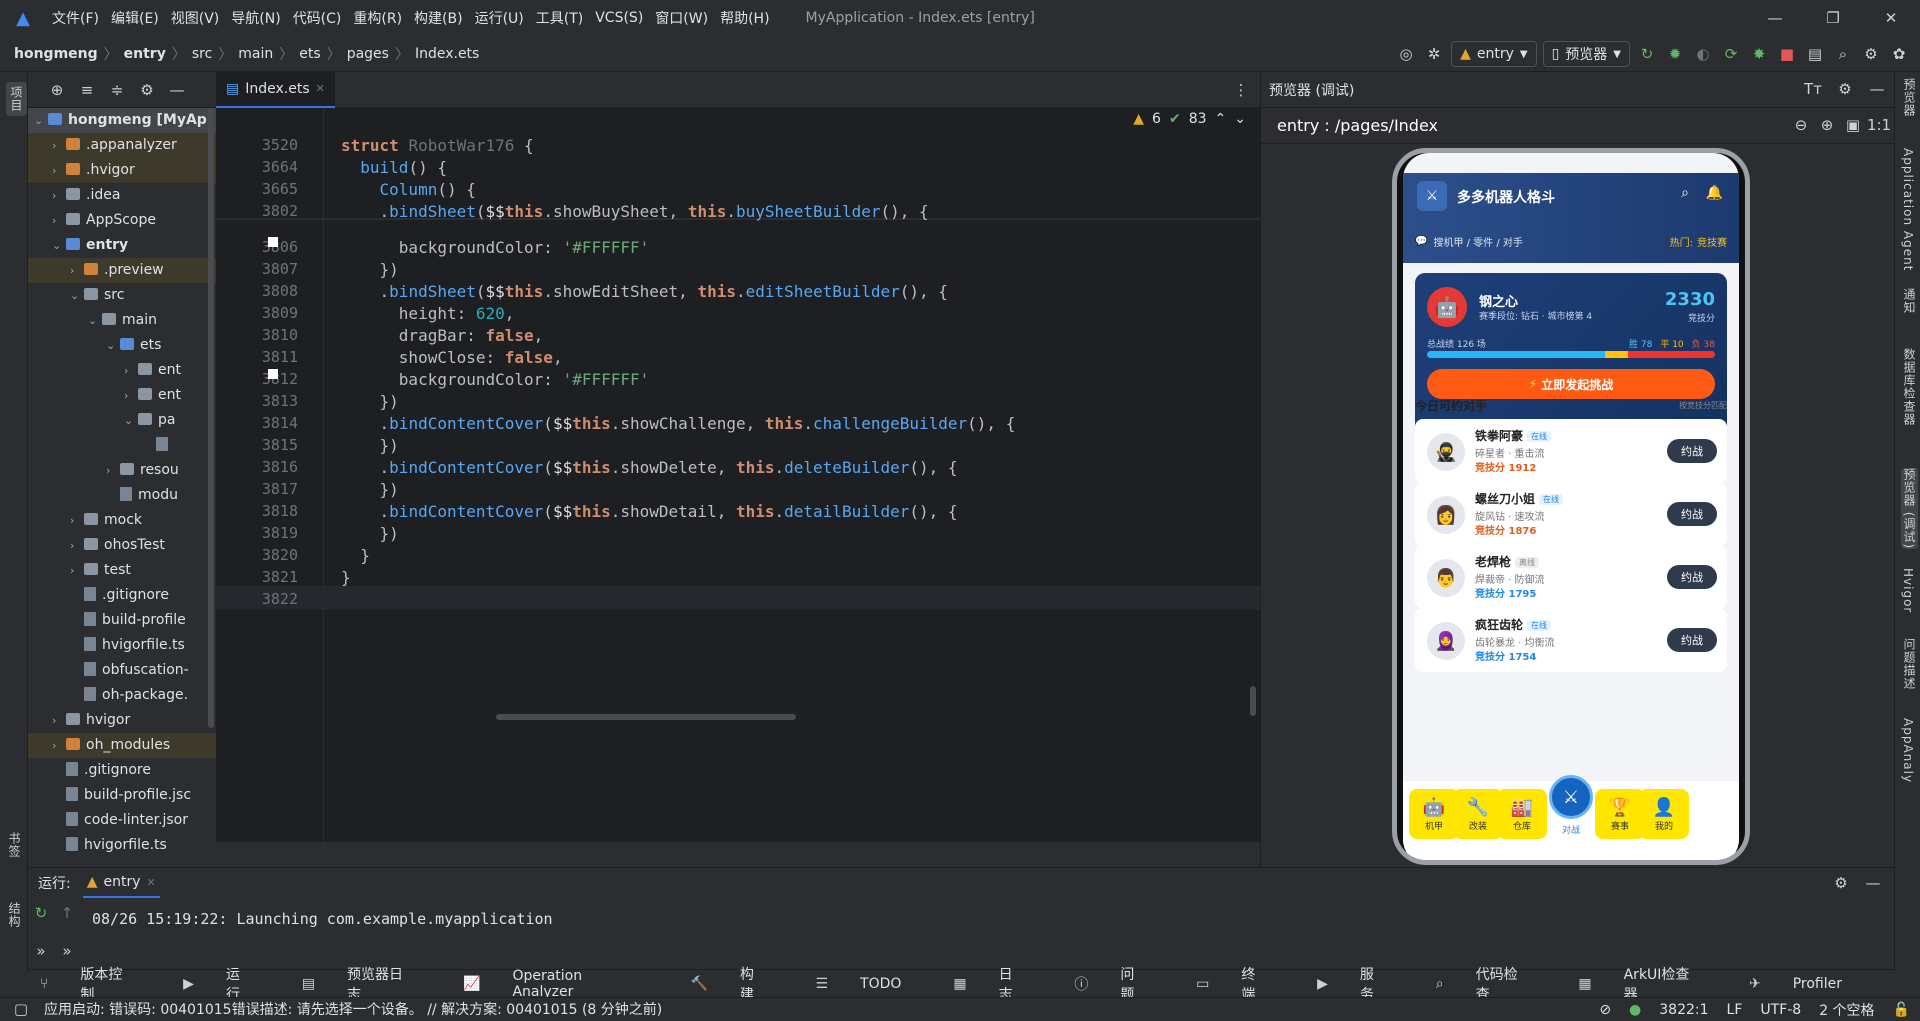  Describe the element at coordinates (122, 420) in the screenshot. I see `tree-item: ⌄ pa` at that location.